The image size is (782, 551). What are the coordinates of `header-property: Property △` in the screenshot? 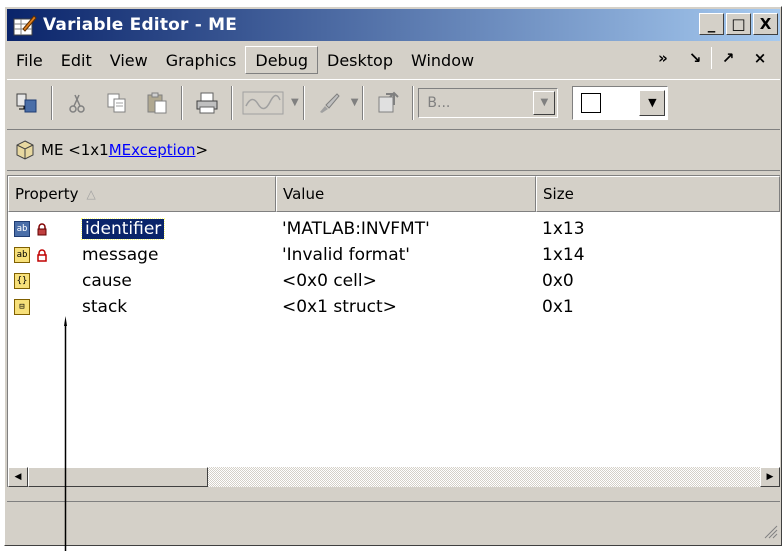 It's located at (142, 194).